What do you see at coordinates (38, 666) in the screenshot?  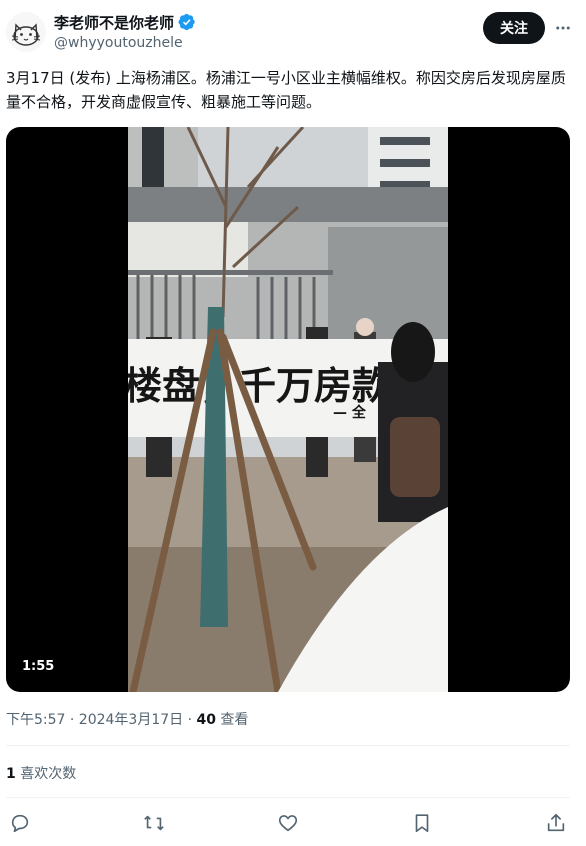 I see `video-duration: 1:55` at bounding box center [38, 666].